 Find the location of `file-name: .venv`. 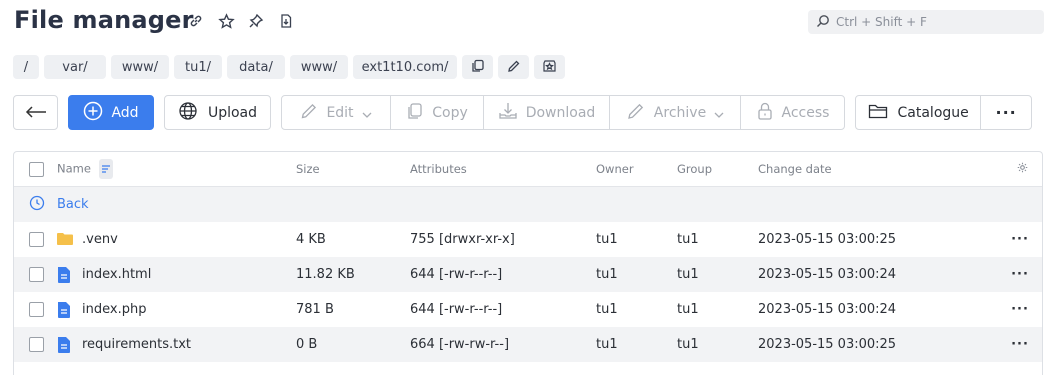

file-name: .venv is located at coordinates (100, 239).